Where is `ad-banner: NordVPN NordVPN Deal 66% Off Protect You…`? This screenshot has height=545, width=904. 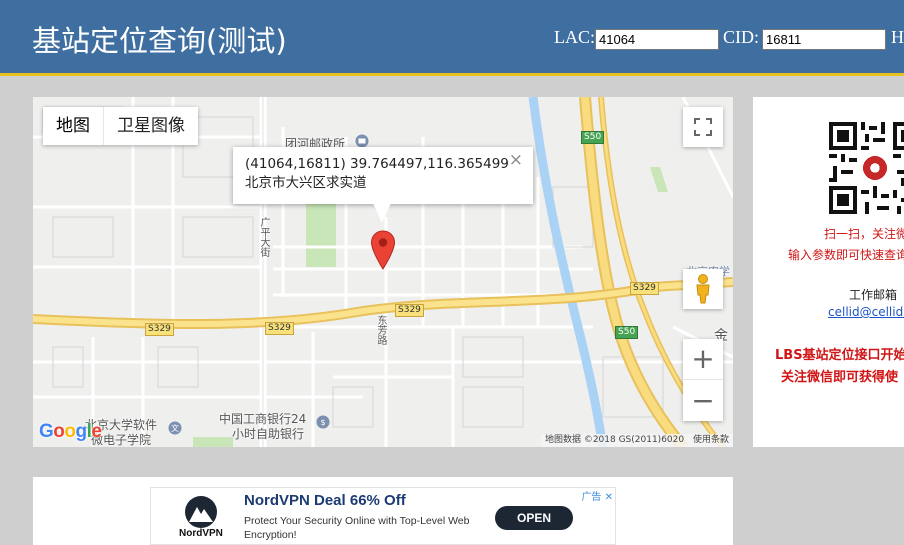
ad-banner: NordVPN NordVPN Deal 66% Off Protect You… is located at coordinates (383, 516).